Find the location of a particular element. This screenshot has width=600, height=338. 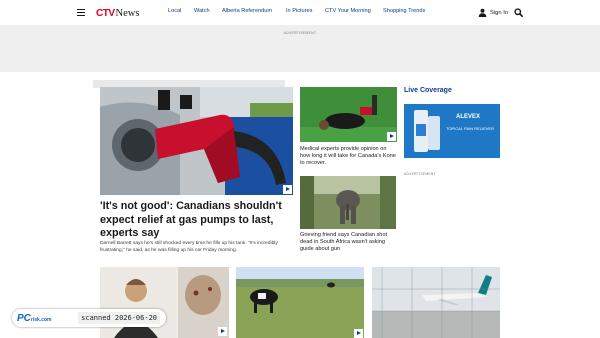

elephant-photo is located at coordinates (348, 202).